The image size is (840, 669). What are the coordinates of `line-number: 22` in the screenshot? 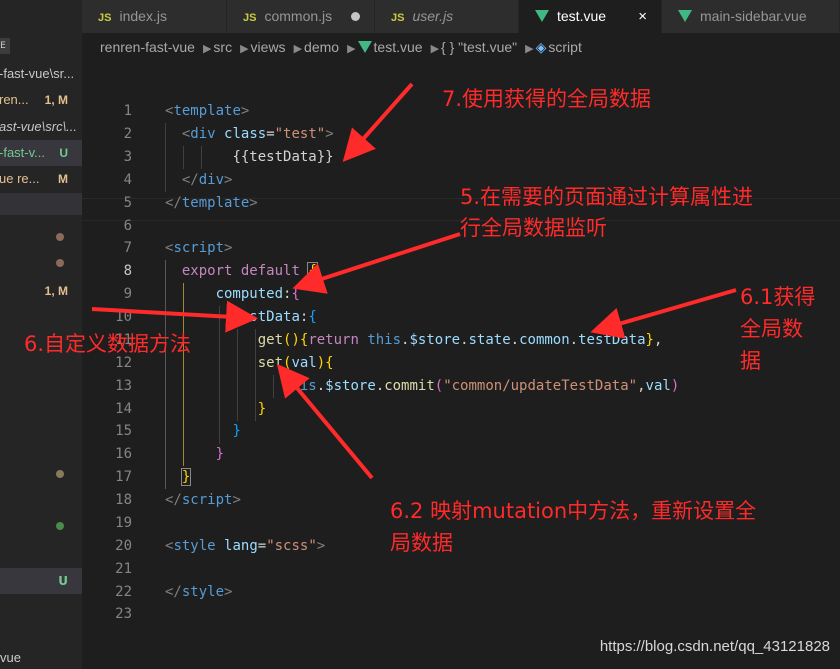 It's located at (123, 592).